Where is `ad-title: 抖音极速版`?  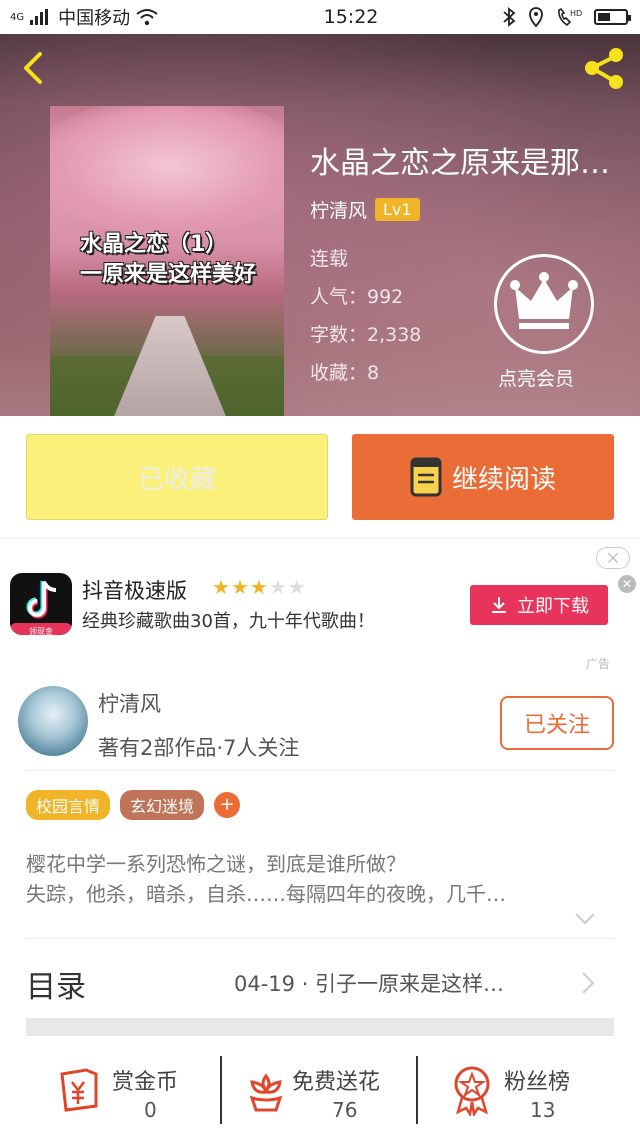
ad-title: 抖音极速版 is located at coordinates (134, 591).